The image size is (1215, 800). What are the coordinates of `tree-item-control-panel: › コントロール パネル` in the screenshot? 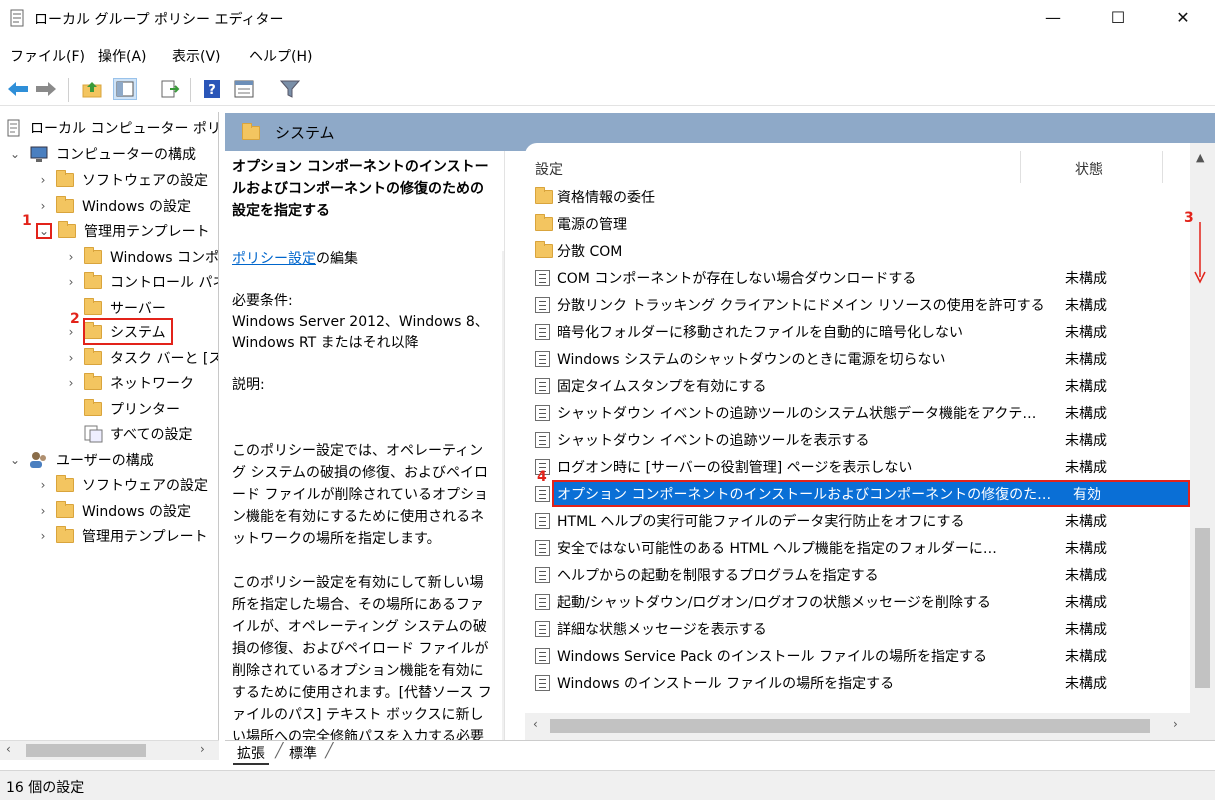 It's located at (141, 282).